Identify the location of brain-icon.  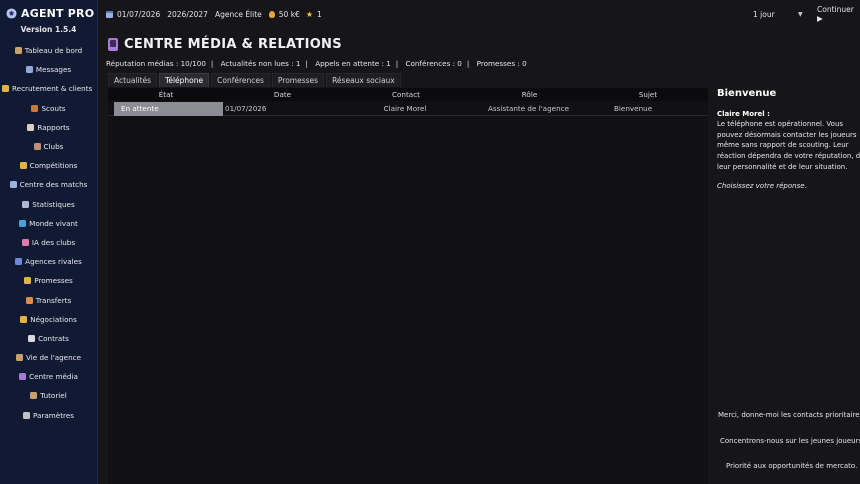
(25, 242).